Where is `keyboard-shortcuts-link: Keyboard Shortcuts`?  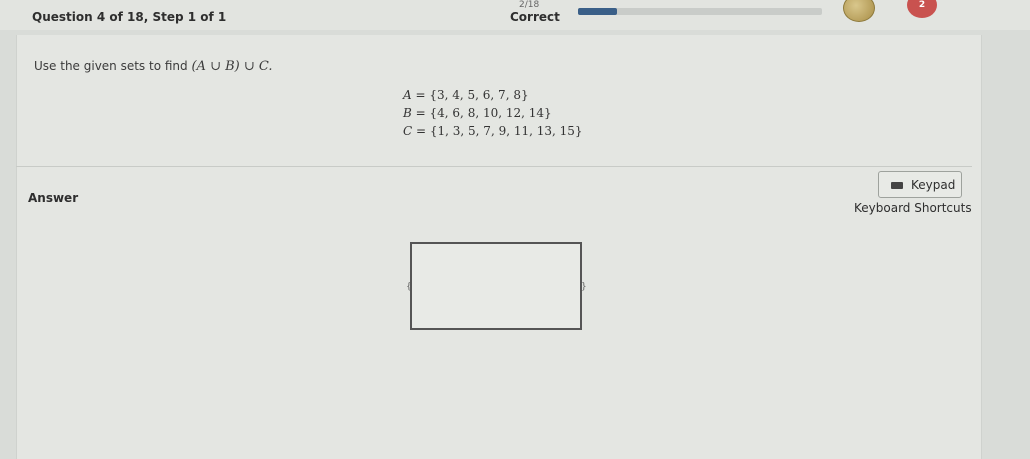 keyboard-shortcuts-link: Keyboard Shortcuts is located at coordinates (913, 208).